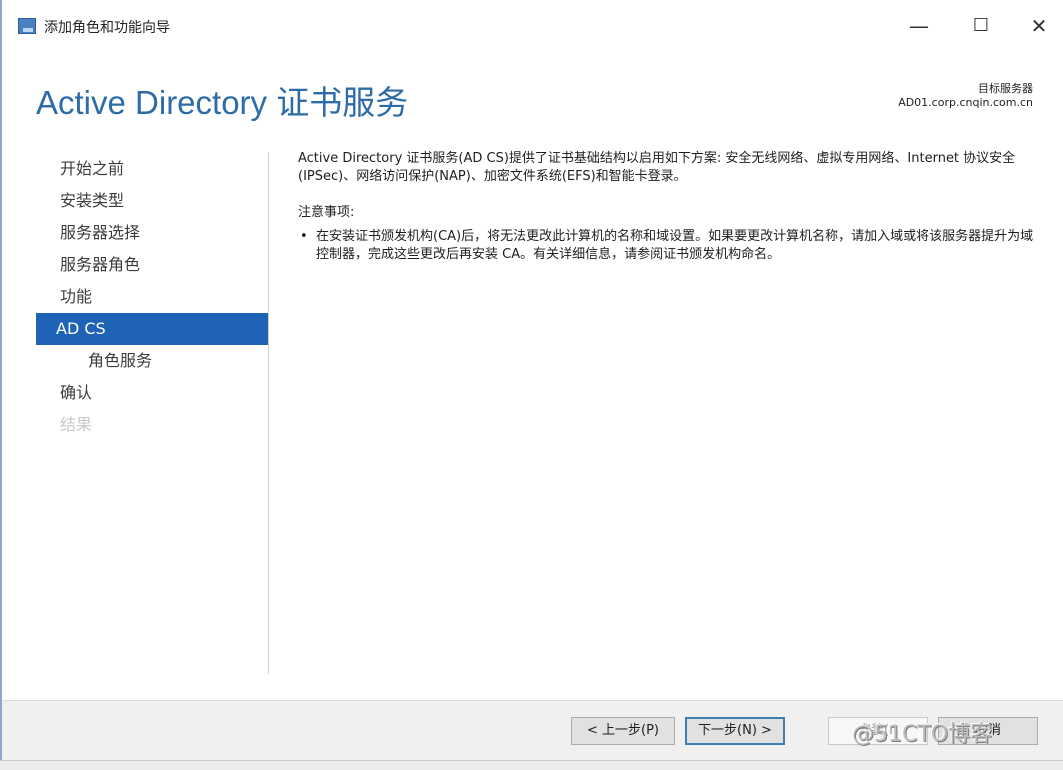 The height and width of the screenshot is (770, 1063). I want to click on nav-divider, so click(268, 413).